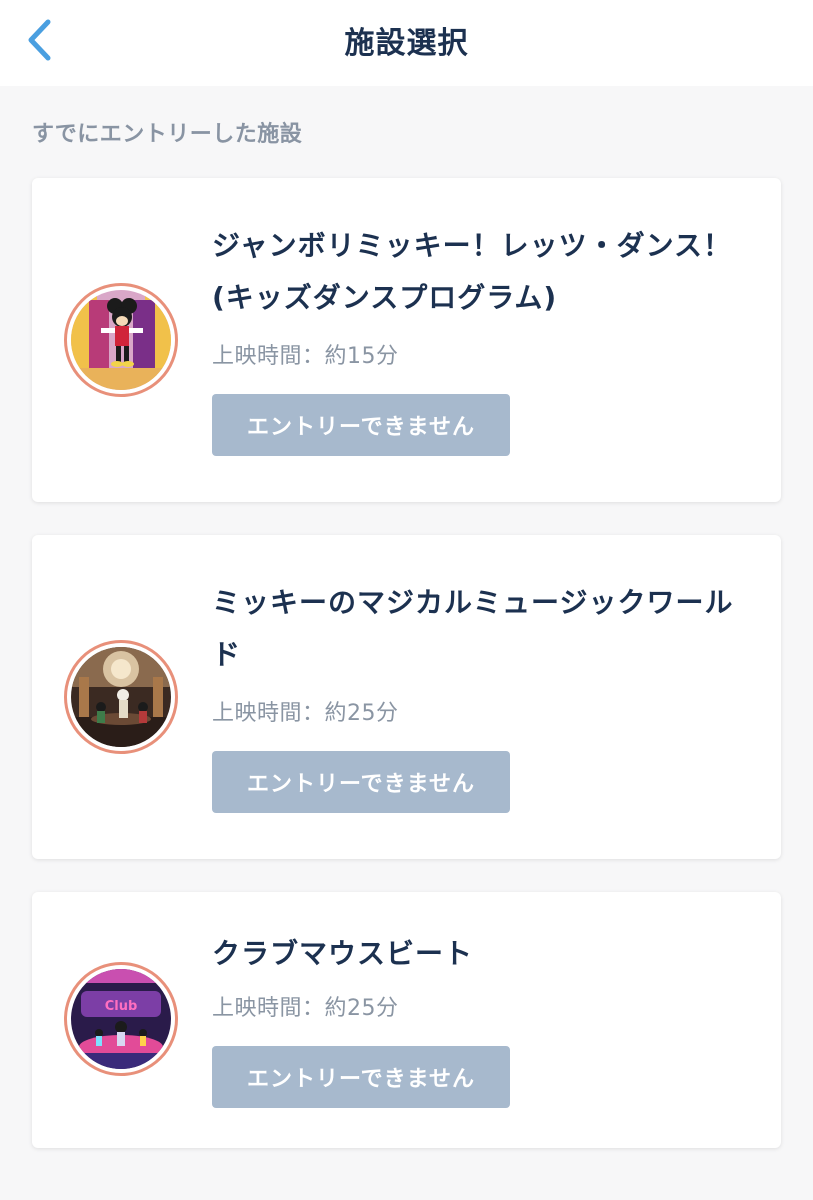 This screenshot has width=813, height=1200. Describe the element at coordinates (472, 271) in the screenshot. I see `facility-title: ジャンボリミッキー！レッツ・ダンス！(キッズダンスプログラム)` at that location.